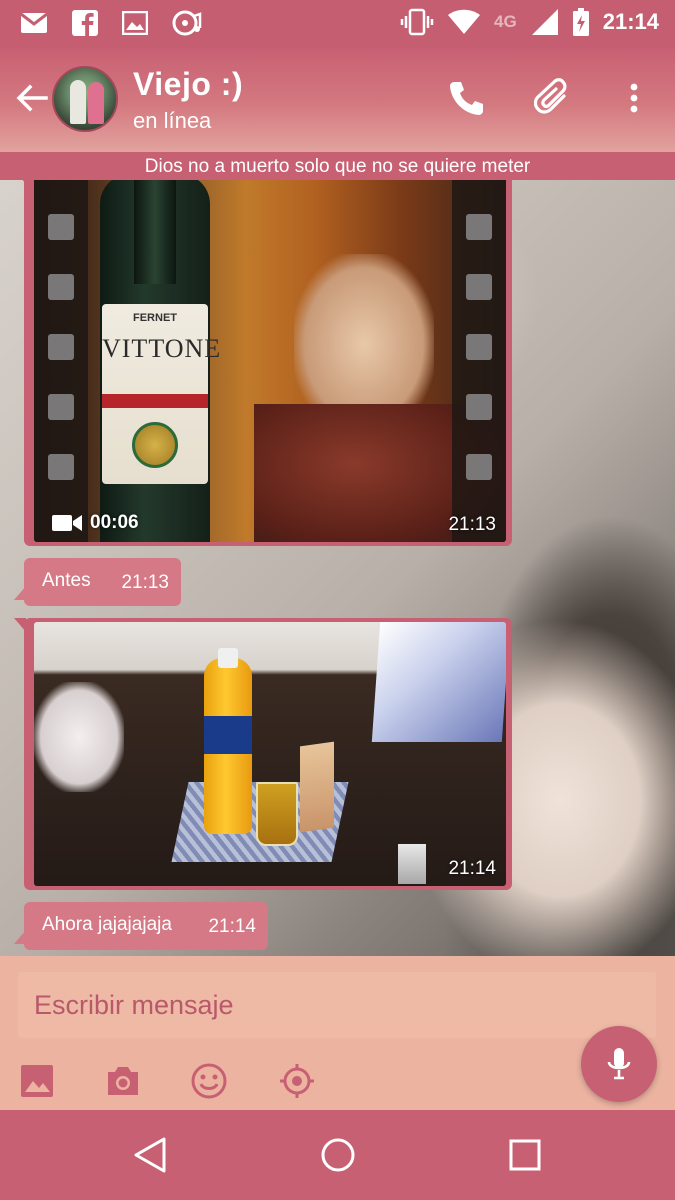  I want to click on bottle-label-sub: FERNET, so click(155, 318).